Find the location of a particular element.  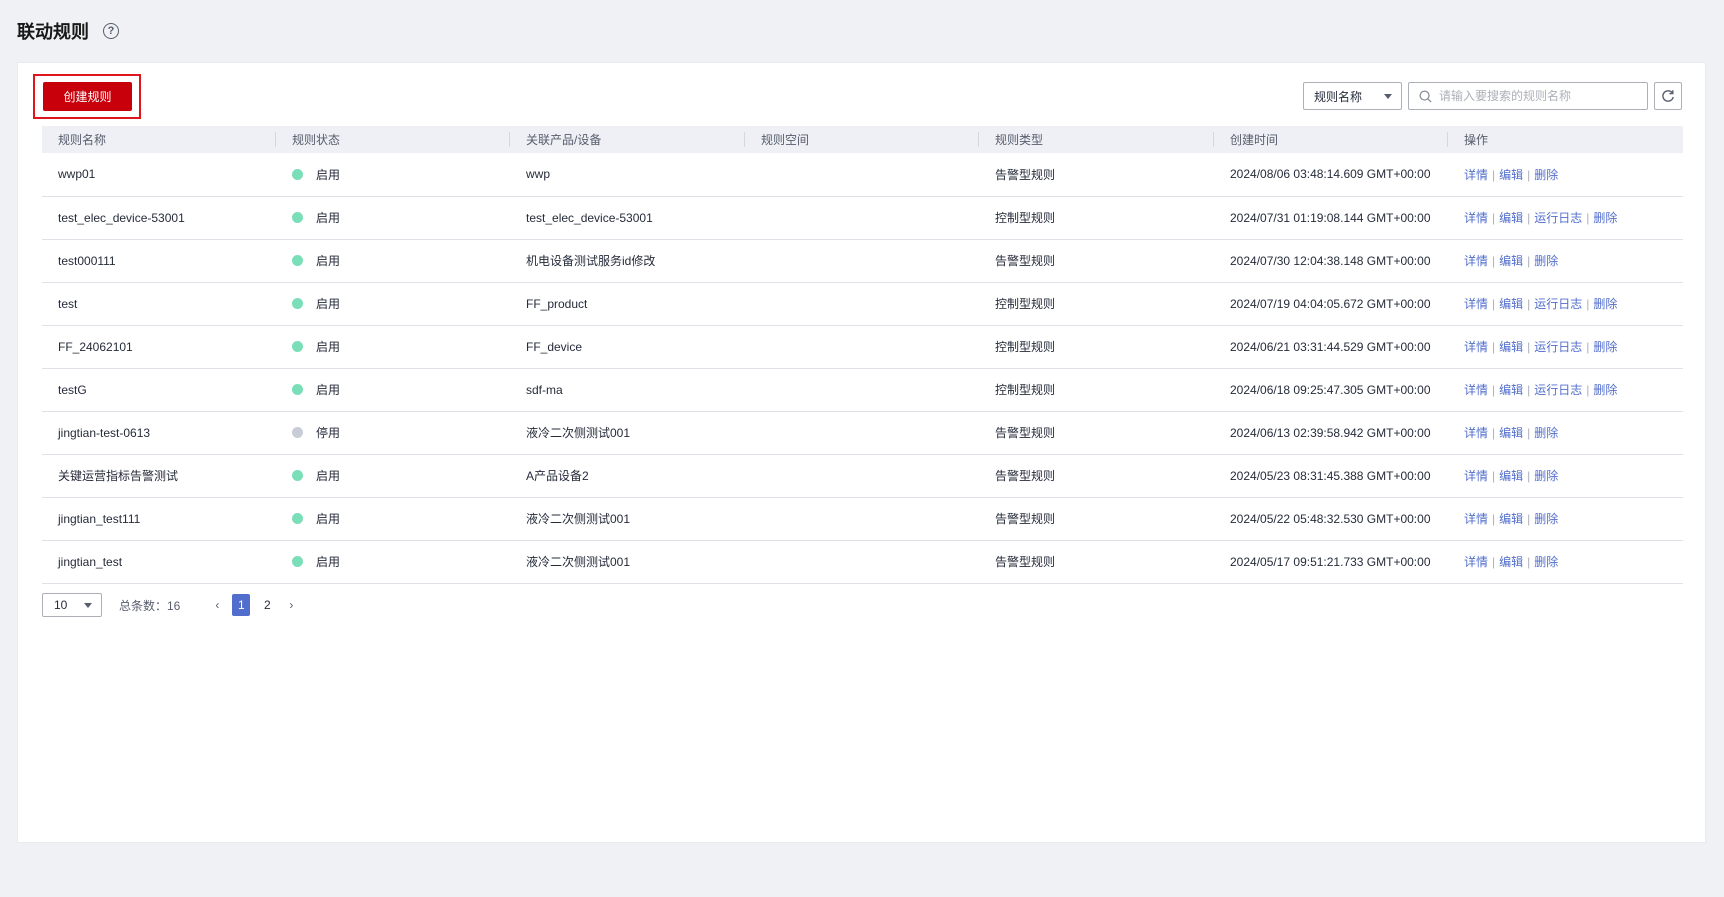

col-rule-space: 规则空间 is located at coordinates (862, 139).